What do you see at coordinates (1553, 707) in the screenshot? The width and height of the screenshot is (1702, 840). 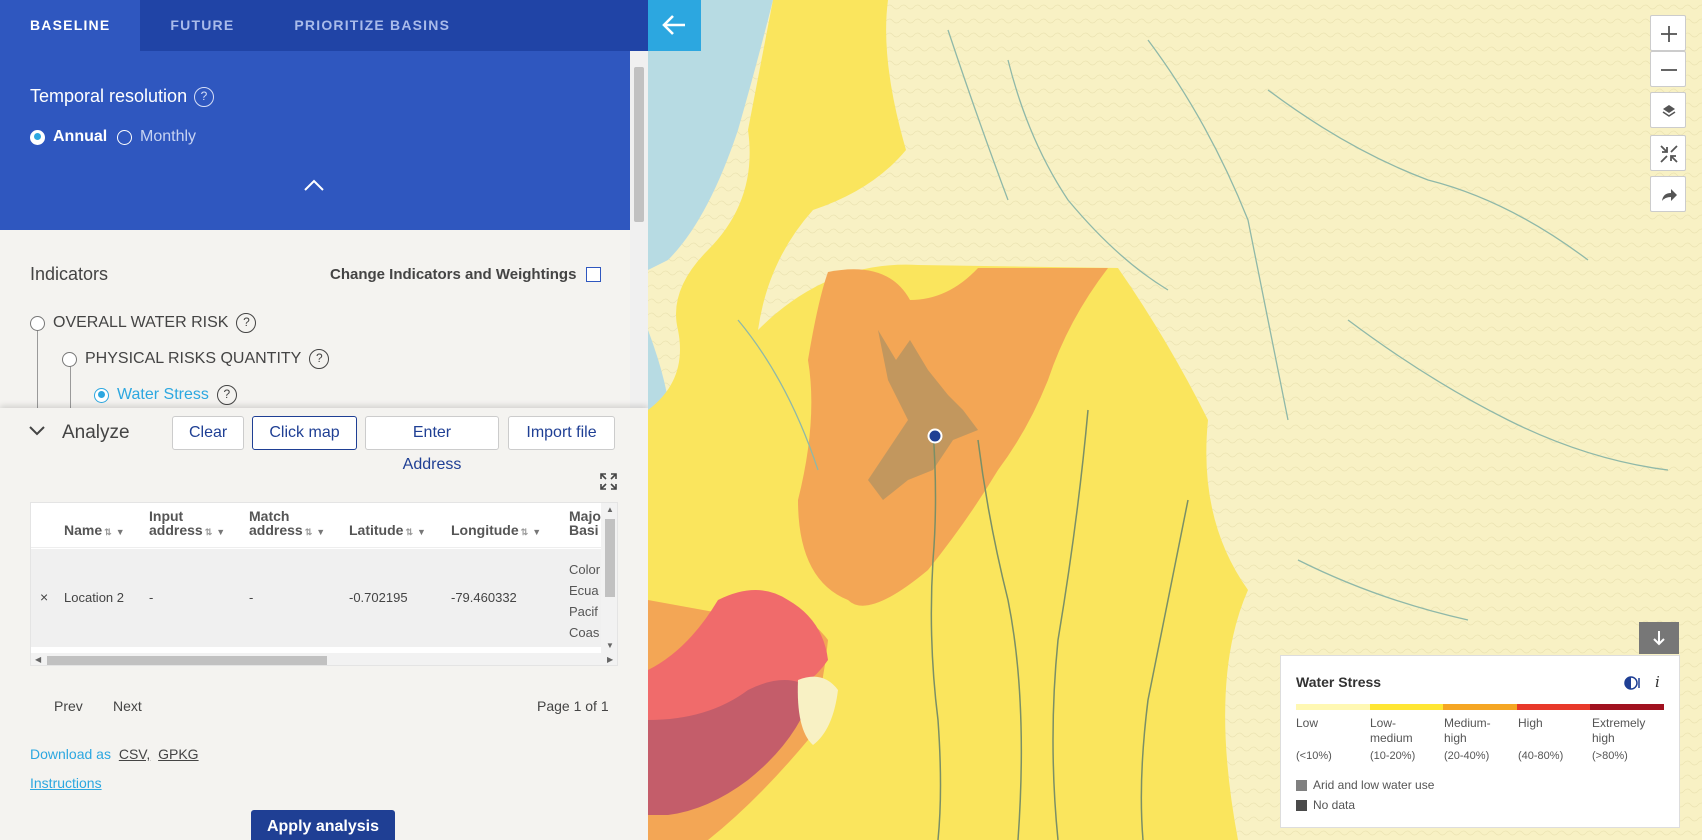 I see `legend-swatch-high` at bounding box center [1553, 707].